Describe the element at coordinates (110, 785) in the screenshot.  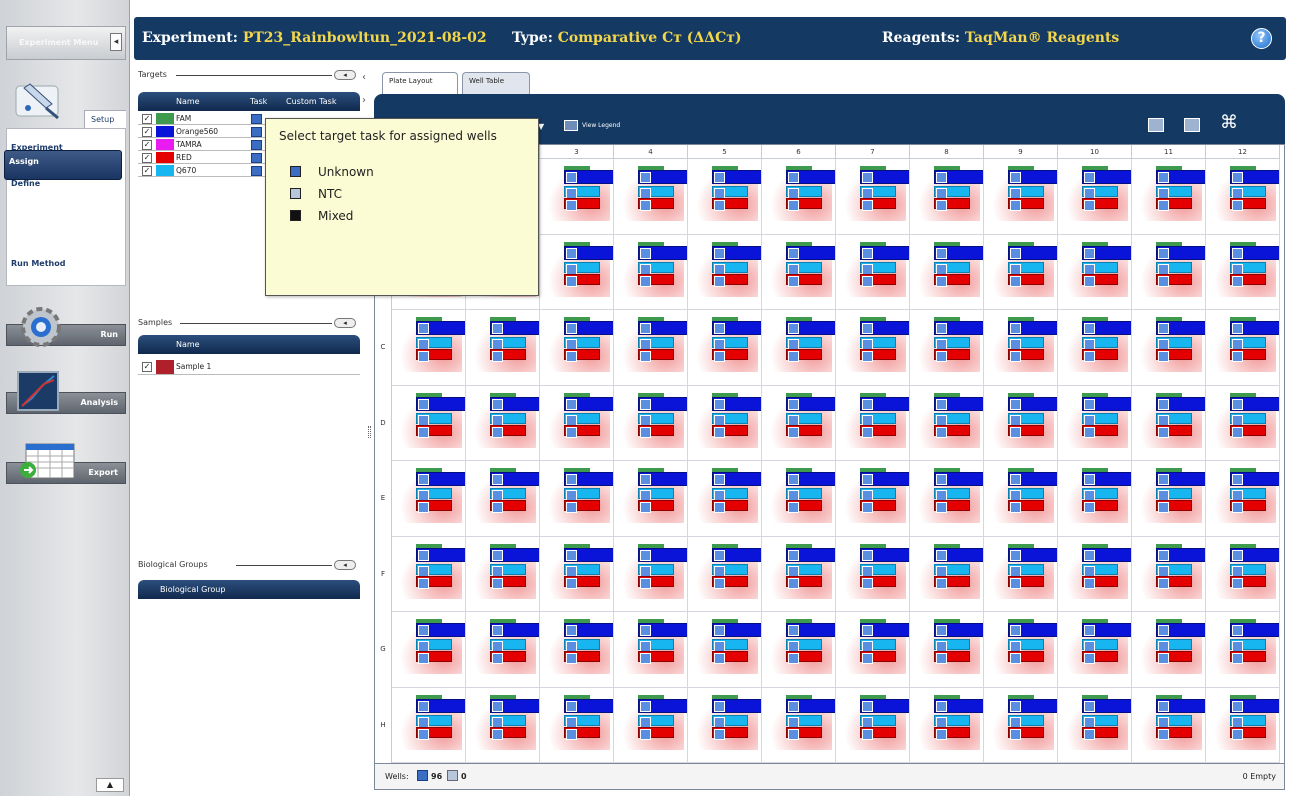
I see `scroll-up-button: ▲` at that location.